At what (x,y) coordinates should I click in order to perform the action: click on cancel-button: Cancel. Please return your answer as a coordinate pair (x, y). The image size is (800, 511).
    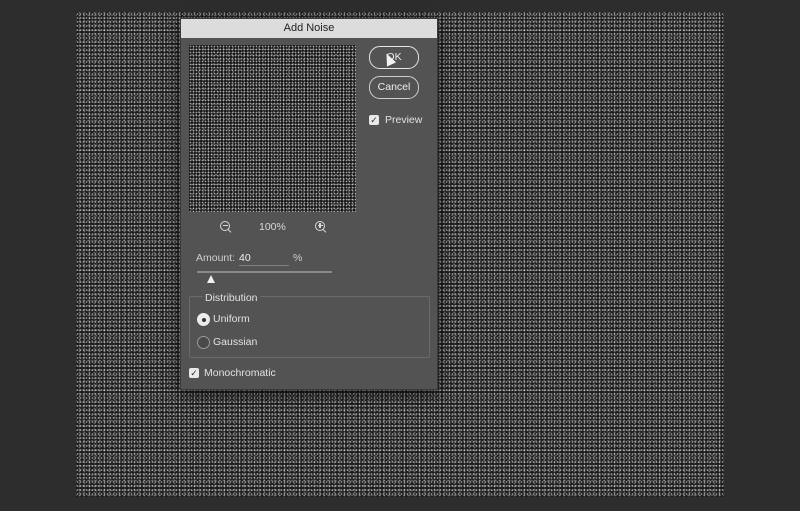
    Looking at the image, I should click on (394, 87).